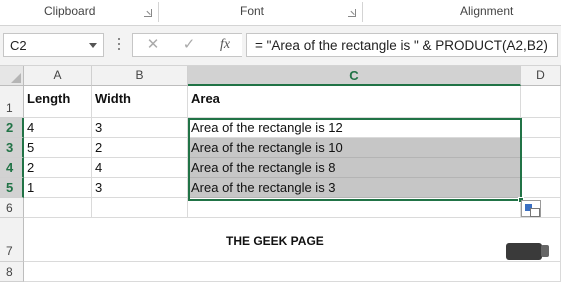  Describe the element at coordinates (140, 102) in the screenshot. I see `cell-b1: Width` at that location.